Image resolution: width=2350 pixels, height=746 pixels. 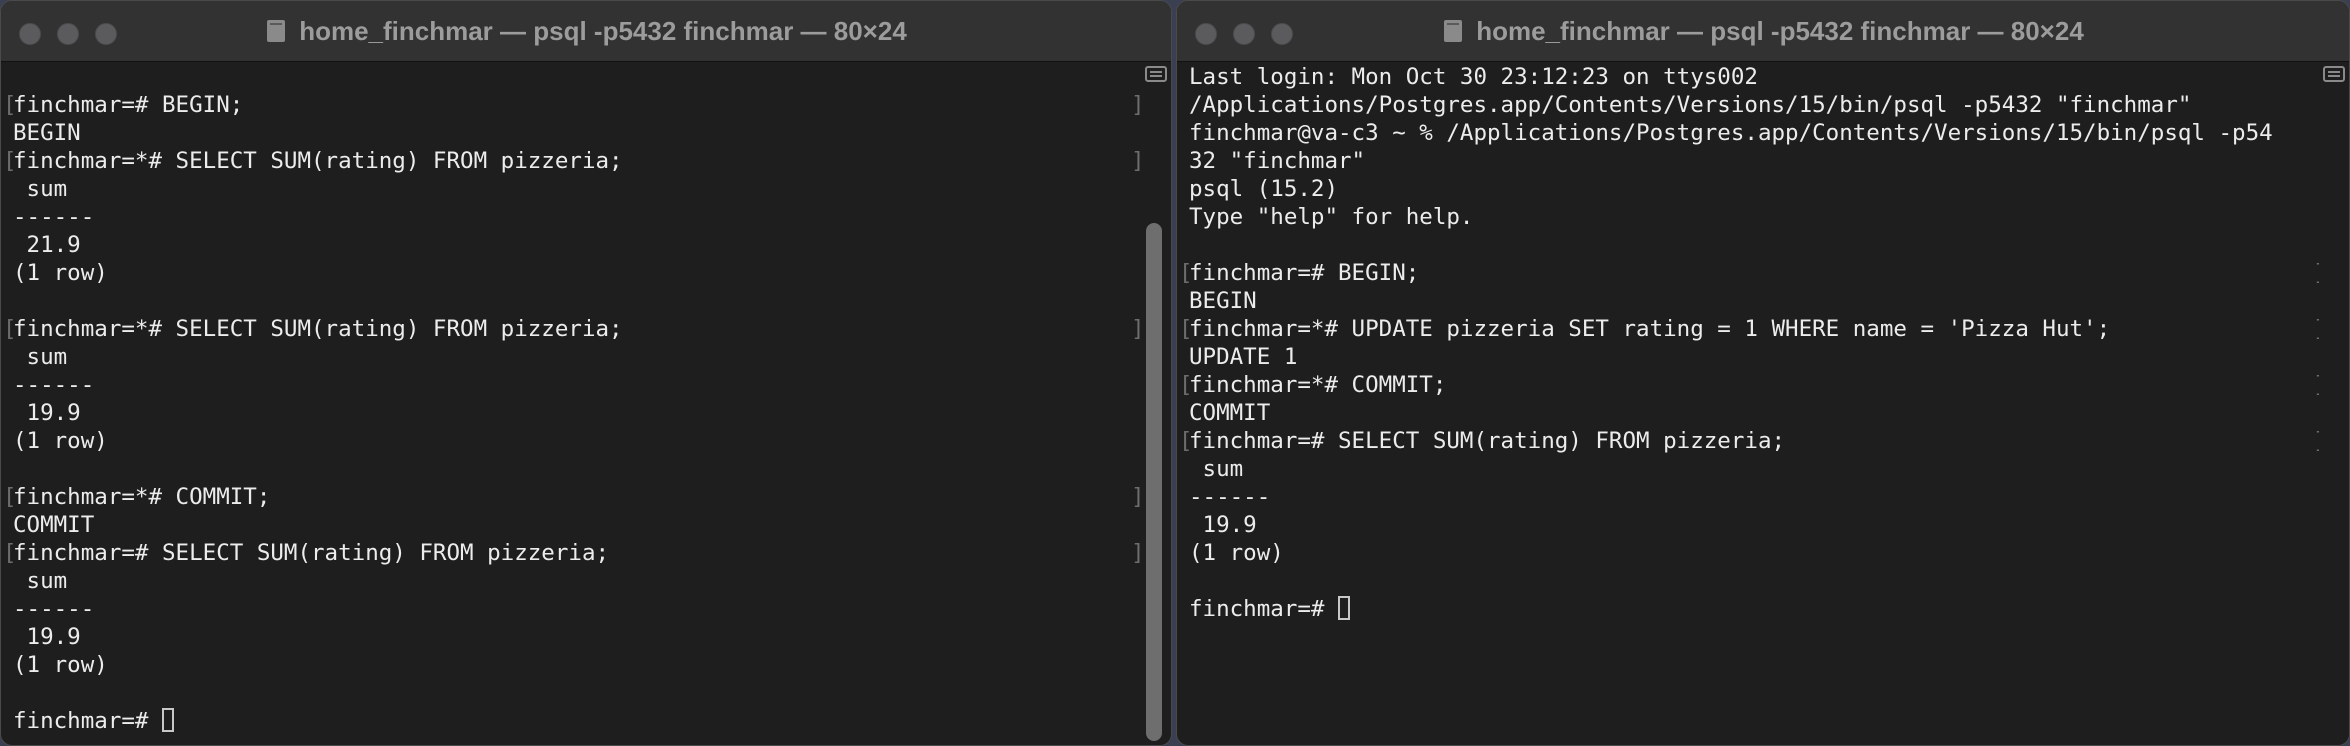 I want to click on terminal-line-text: 32 "finchmar", so click(x=1277, y=161).